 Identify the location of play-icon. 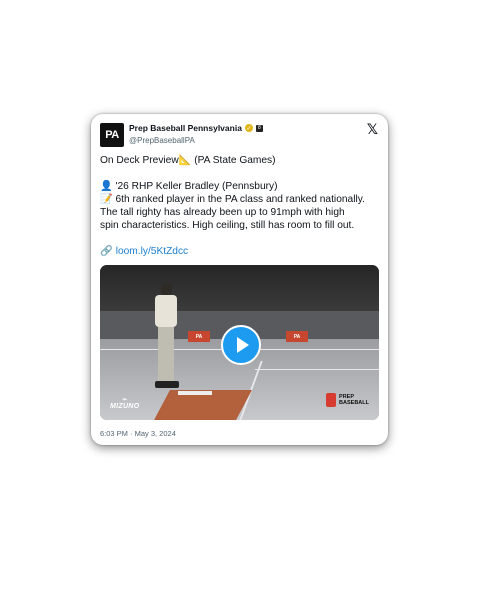
(243, 345).